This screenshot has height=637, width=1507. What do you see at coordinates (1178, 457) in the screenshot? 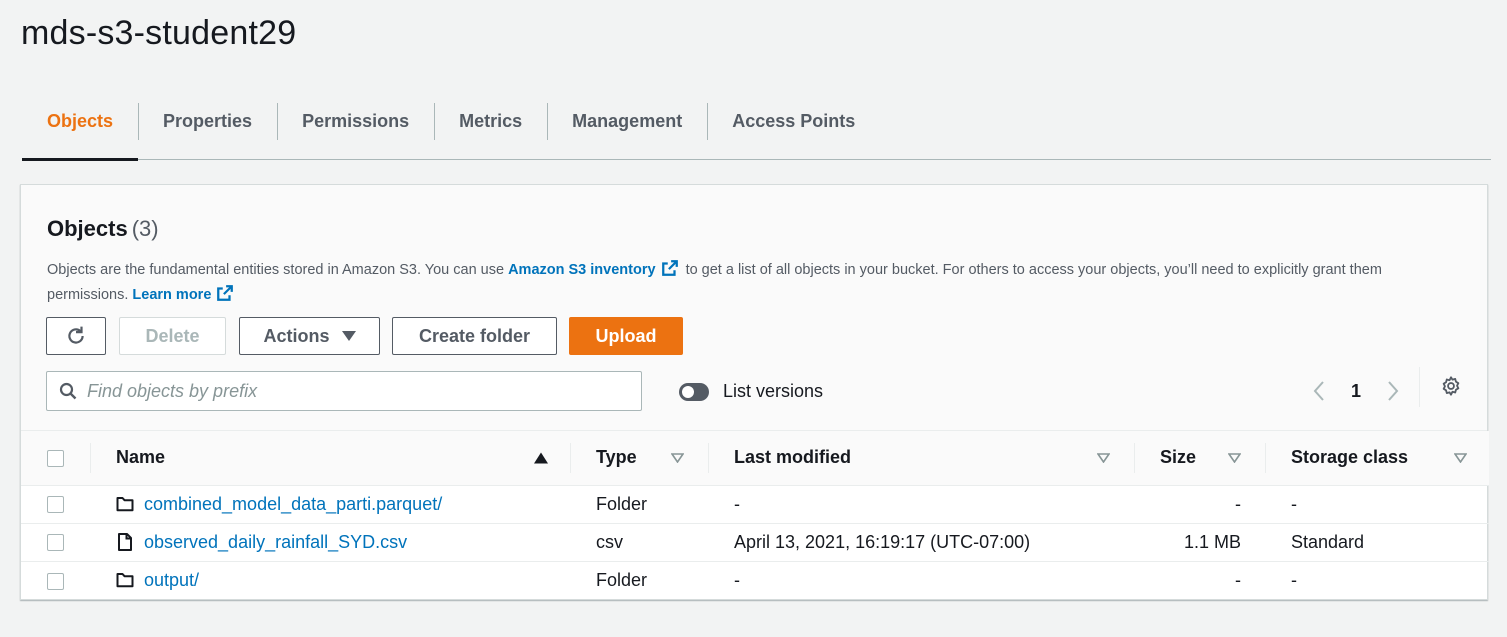
I see `column-size-label: Size` at bounding box center [1178, 457].